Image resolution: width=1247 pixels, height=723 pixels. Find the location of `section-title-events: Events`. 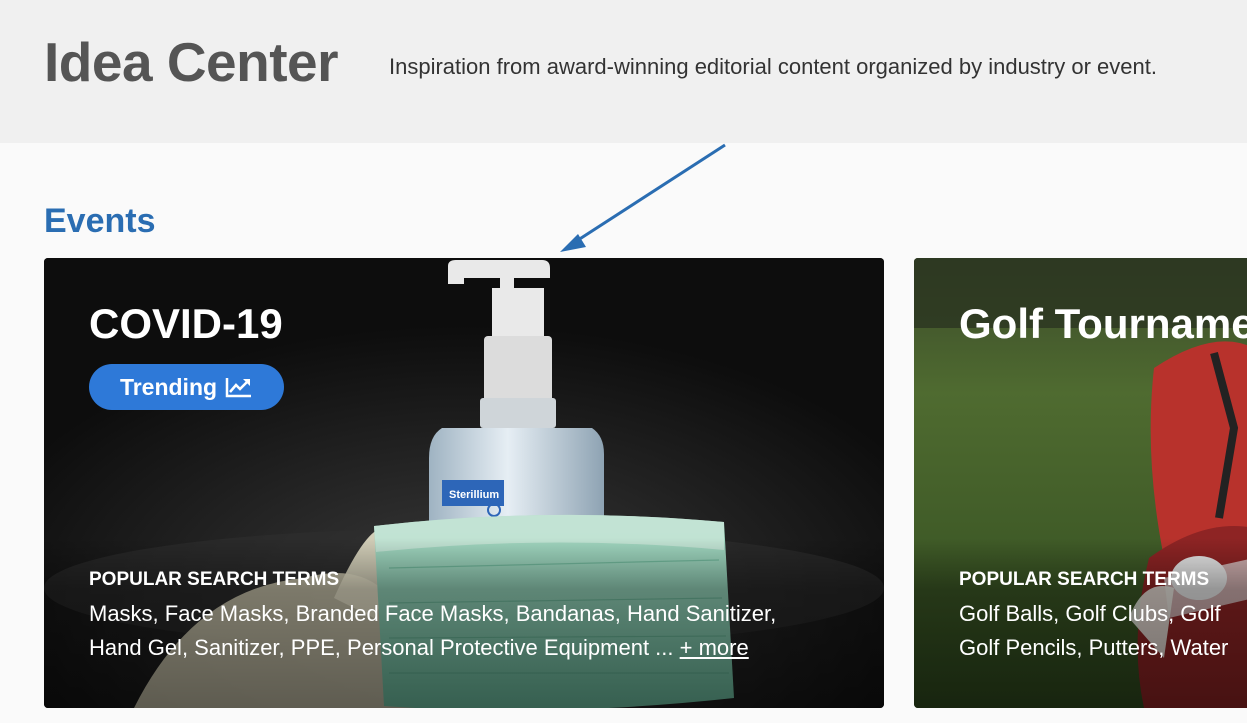

section-title-events: Events is located at coordinates (100, 221).